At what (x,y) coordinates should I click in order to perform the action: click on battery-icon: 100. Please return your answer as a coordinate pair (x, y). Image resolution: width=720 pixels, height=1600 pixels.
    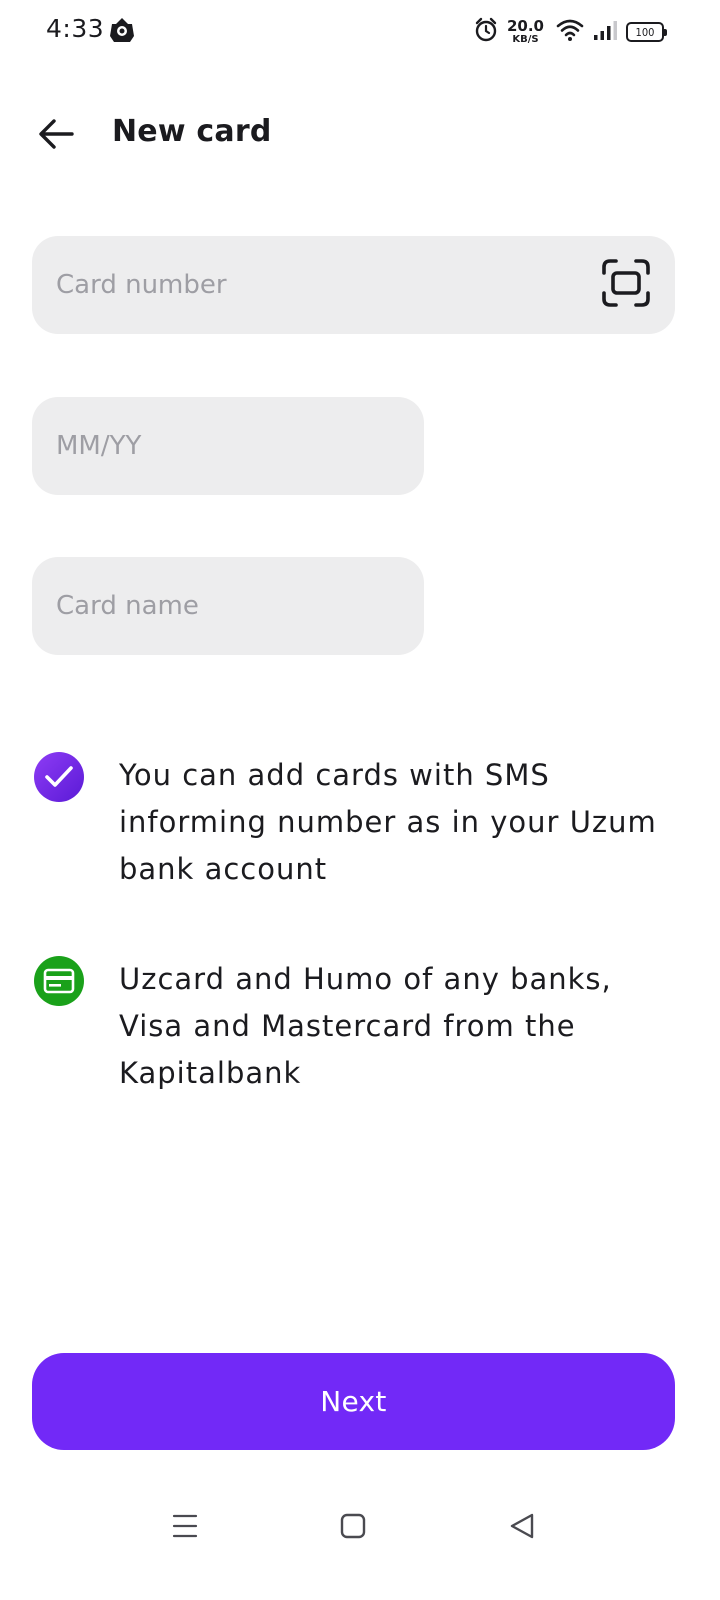
    Looking at the image, I should click on (646, 32).